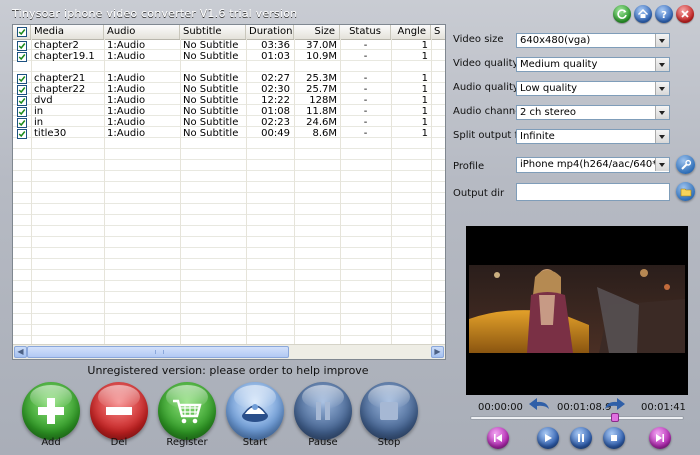  What do you see at coordinates (479, 193) in the screenshot?
I see `output-dir-label: Output dir` at bounding box center [479, 193].